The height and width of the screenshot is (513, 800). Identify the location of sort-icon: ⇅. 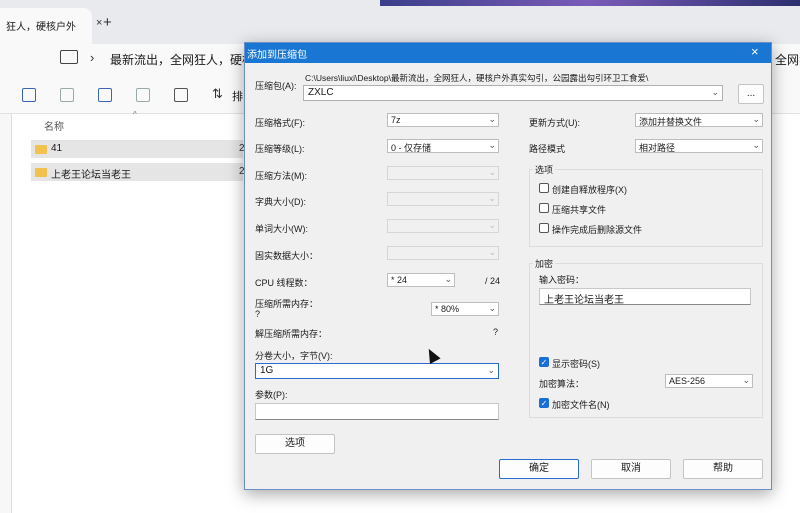
(217, 94).